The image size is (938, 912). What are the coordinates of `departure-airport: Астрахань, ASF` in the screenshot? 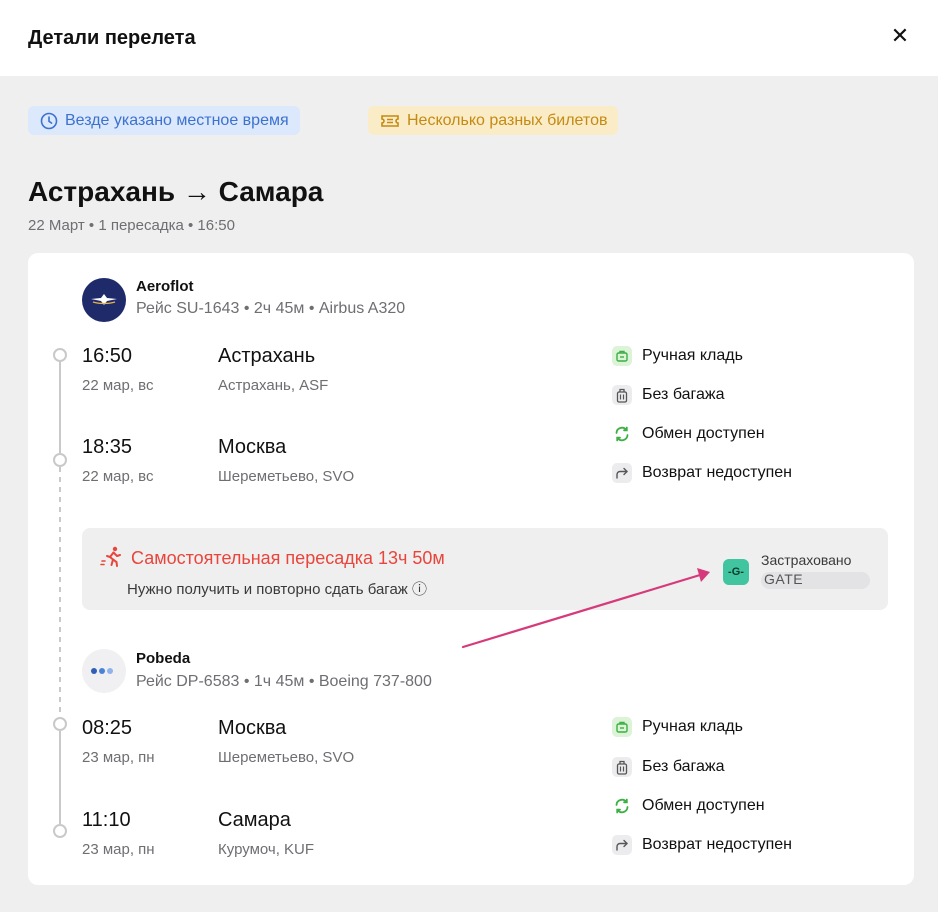 It's located at (273, 385).